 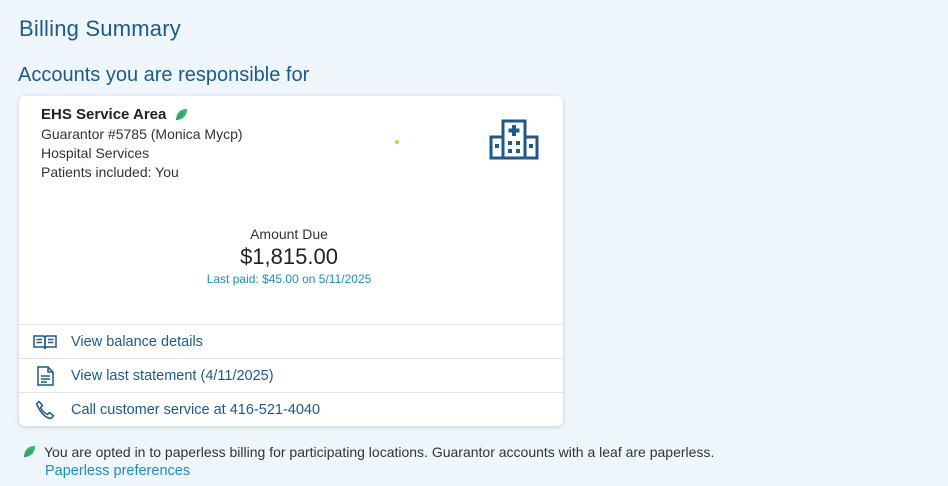 I want to click on amount-due-label: Amount Due, so click(x=289, y=234).